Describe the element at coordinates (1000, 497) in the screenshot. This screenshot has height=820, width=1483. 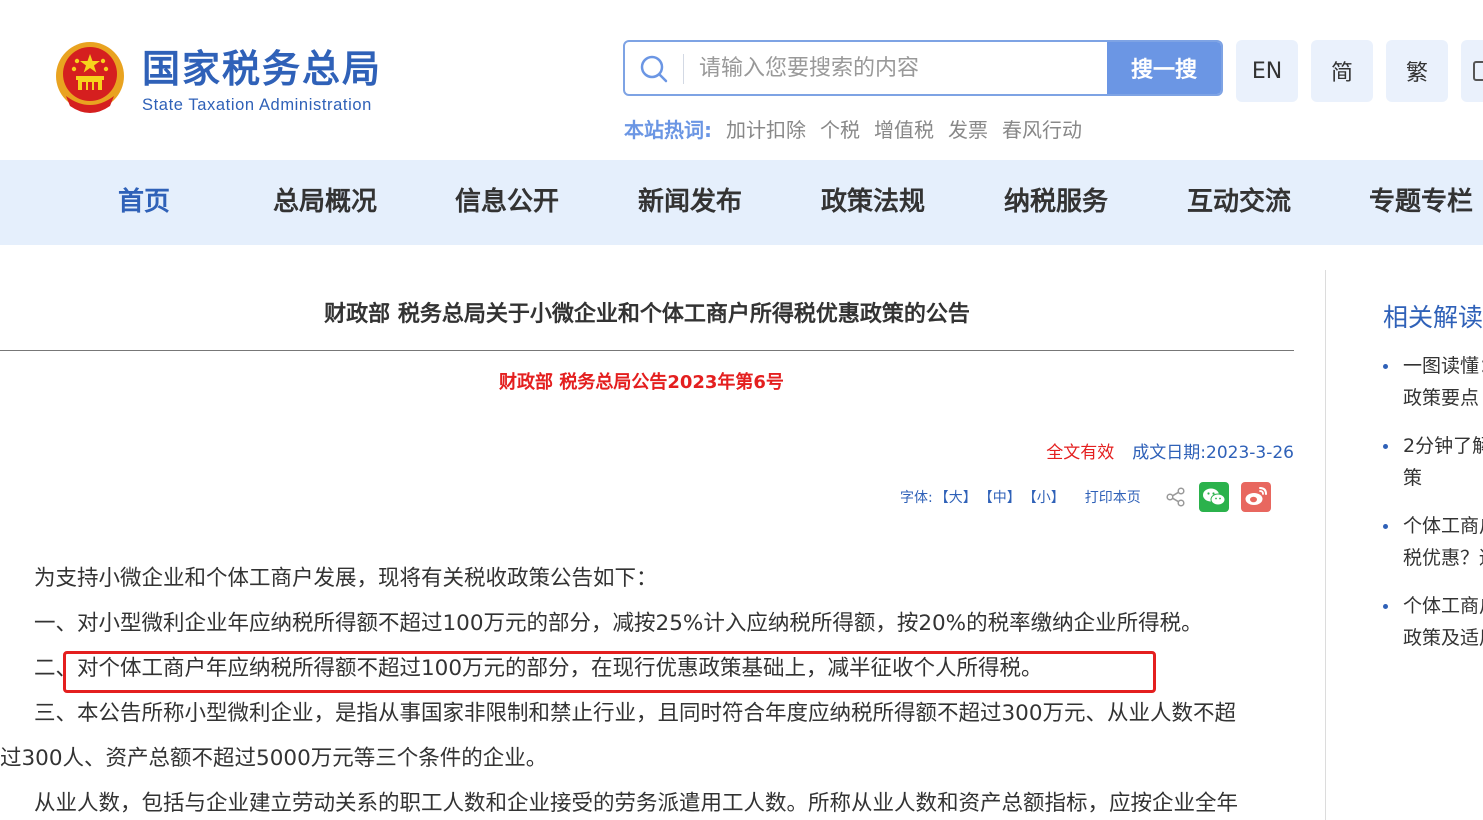
I see `font-medium-link: 【中】` at that location.